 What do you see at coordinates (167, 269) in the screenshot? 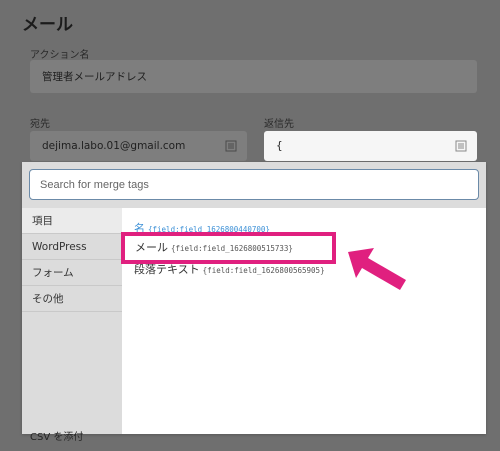
I see `merge-tag-name: 段落テキスト` at bounding box center [167, 269].